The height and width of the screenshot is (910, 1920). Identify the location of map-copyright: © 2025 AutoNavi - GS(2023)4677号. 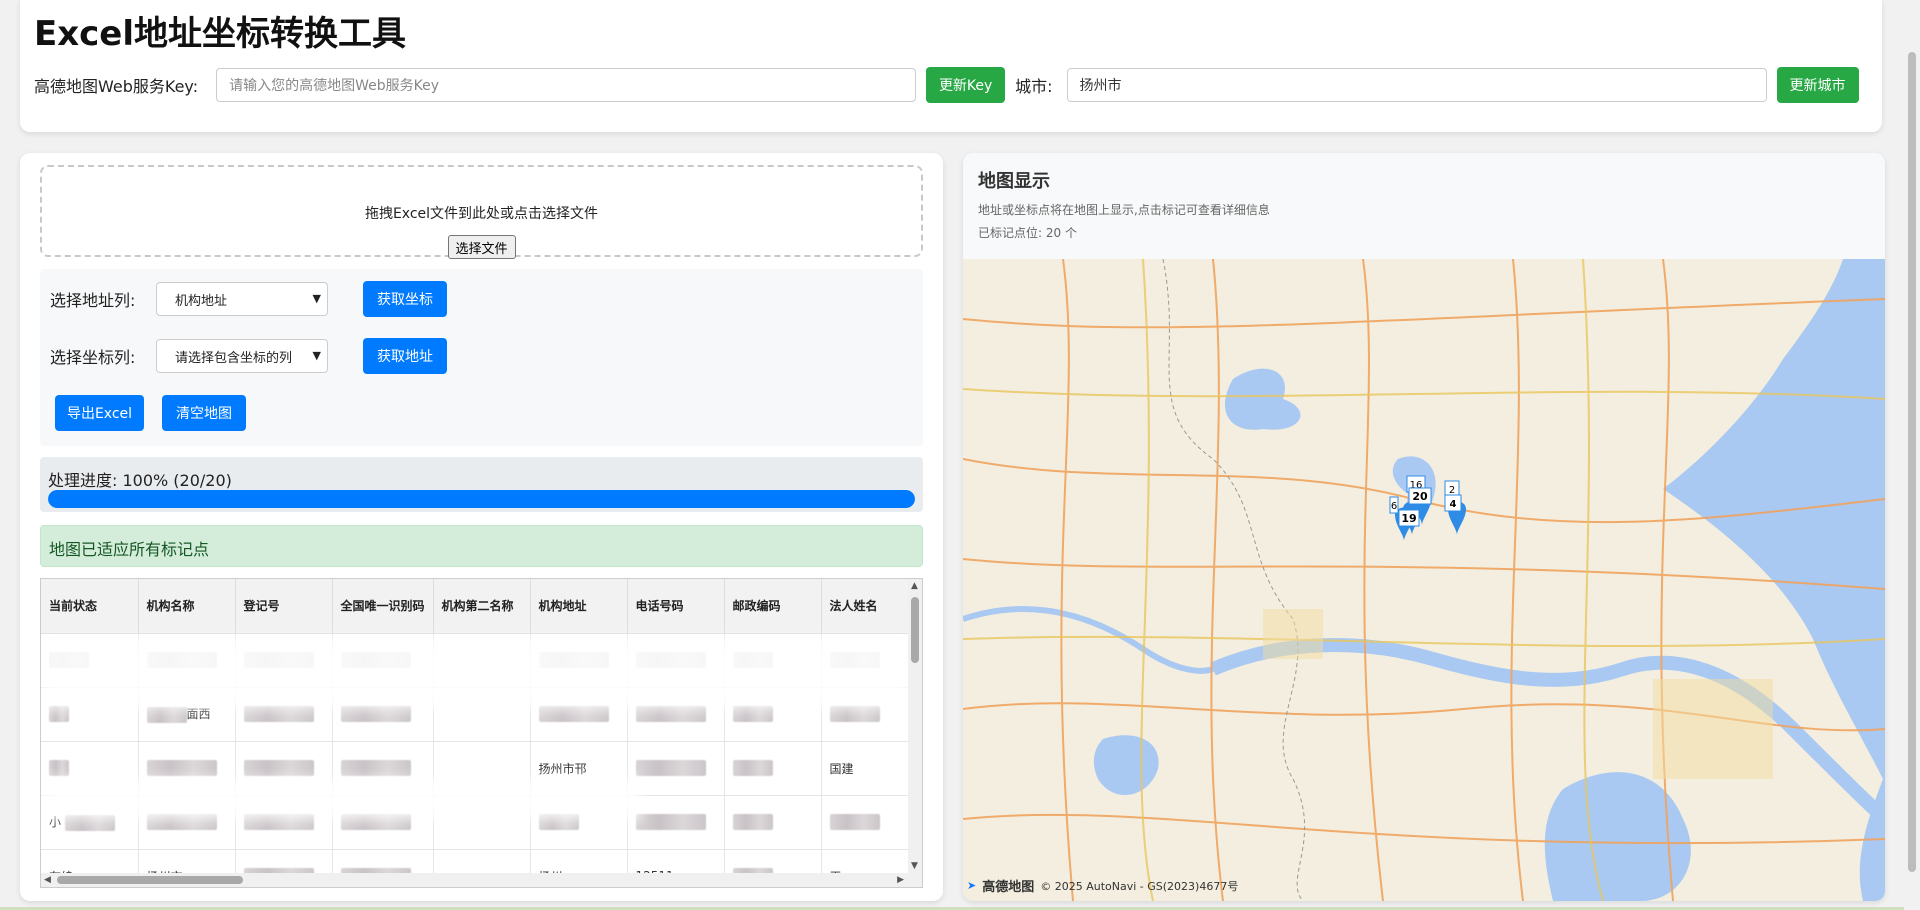
(1139, 886).